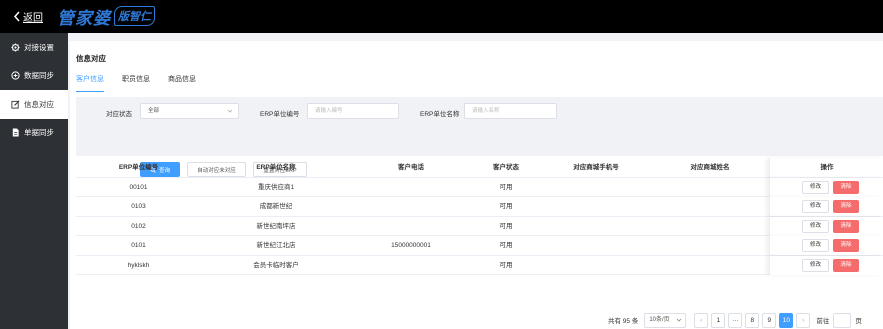 The image size is (883, 329). I want to click on cell-name: 成都新世纪, so click(276, 207).